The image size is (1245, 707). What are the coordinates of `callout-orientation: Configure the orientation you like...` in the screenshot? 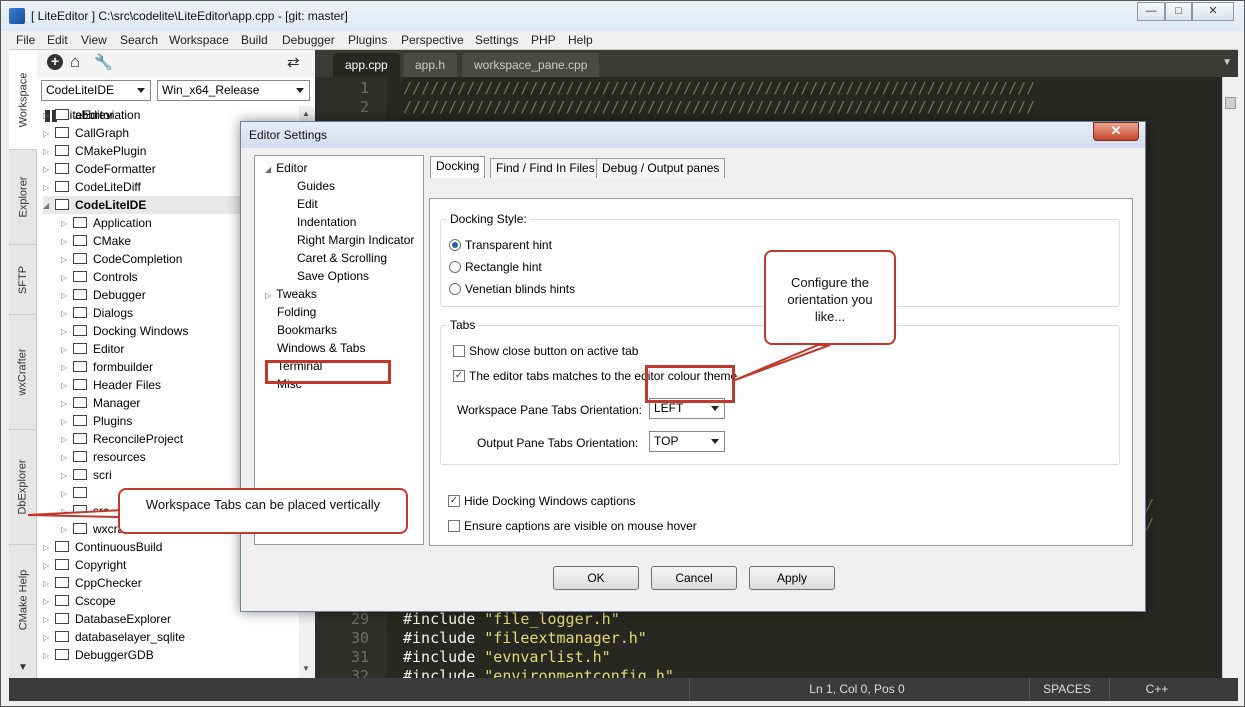 It's located at (830, 297).